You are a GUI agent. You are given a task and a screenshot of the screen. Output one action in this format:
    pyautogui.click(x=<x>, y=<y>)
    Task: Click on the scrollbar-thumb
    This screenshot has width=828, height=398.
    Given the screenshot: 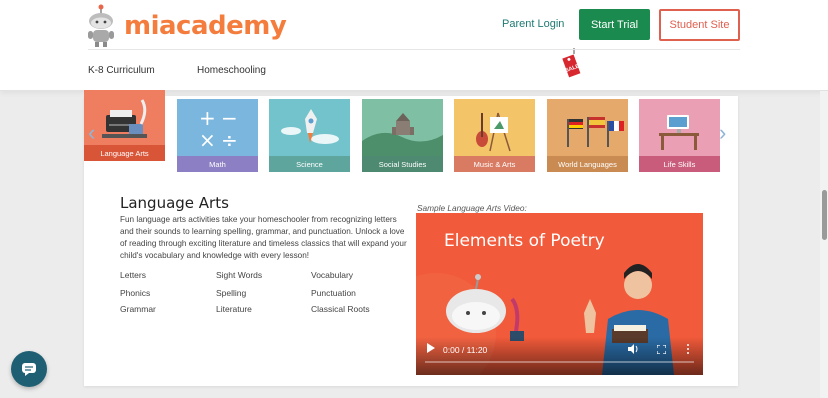 What is the action you would take?
    pyautogui.click(x=824, y=215)
    